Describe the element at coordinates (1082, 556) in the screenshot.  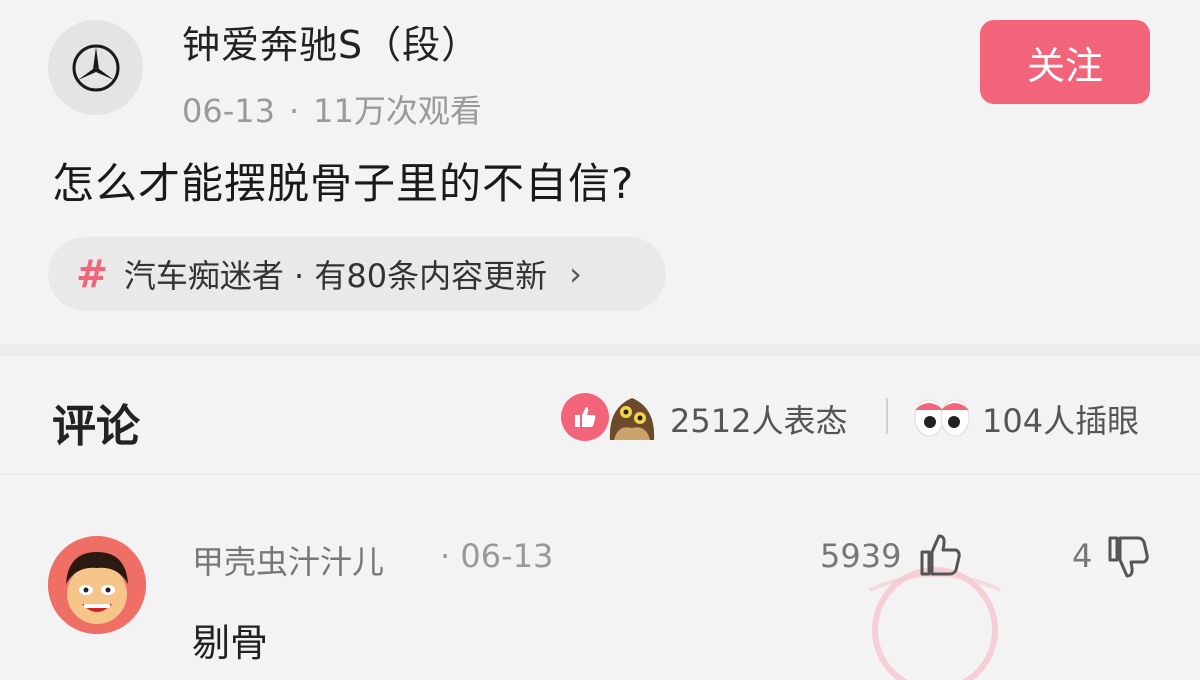
I see `comment-dislike-count: 4` at that location.